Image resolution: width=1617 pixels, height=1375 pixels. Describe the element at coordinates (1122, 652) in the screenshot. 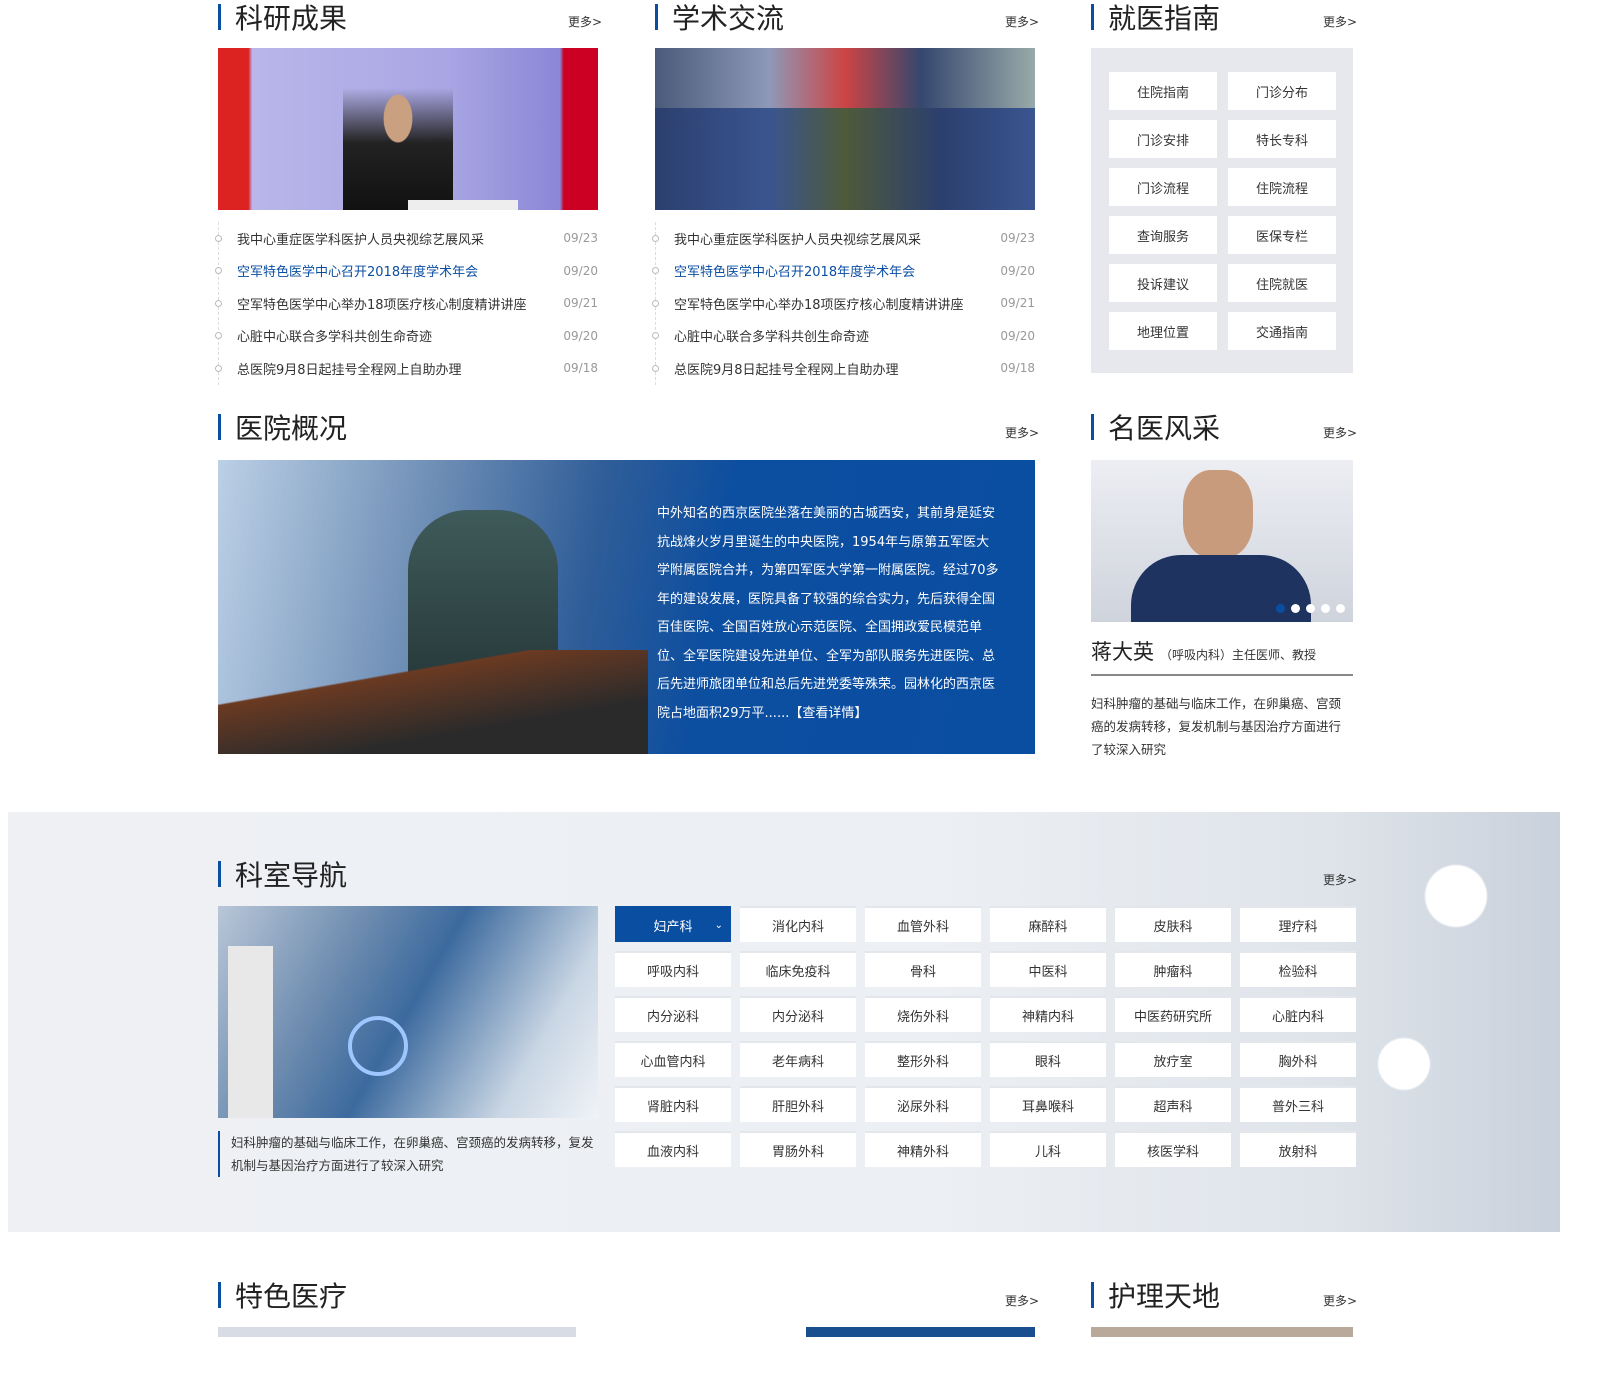

I see `doctor-name: 蒋大英` at that location.